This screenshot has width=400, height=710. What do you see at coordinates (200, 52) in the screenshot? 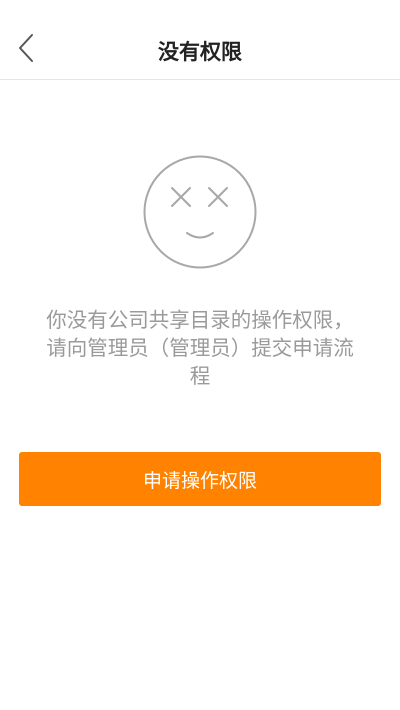
I see `page-title: 没有权限` at bounding box center [200, 52].